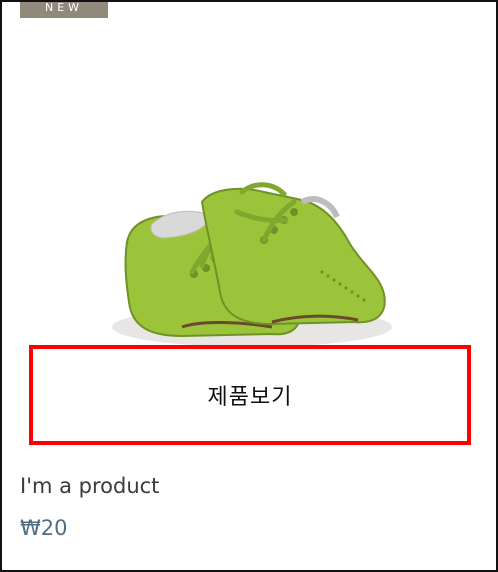 The height and width of the screenshot is (572, 498). Describe the element at coordinates (64, 10) in the screenshot. I see `new-badge: NEW` at that location.